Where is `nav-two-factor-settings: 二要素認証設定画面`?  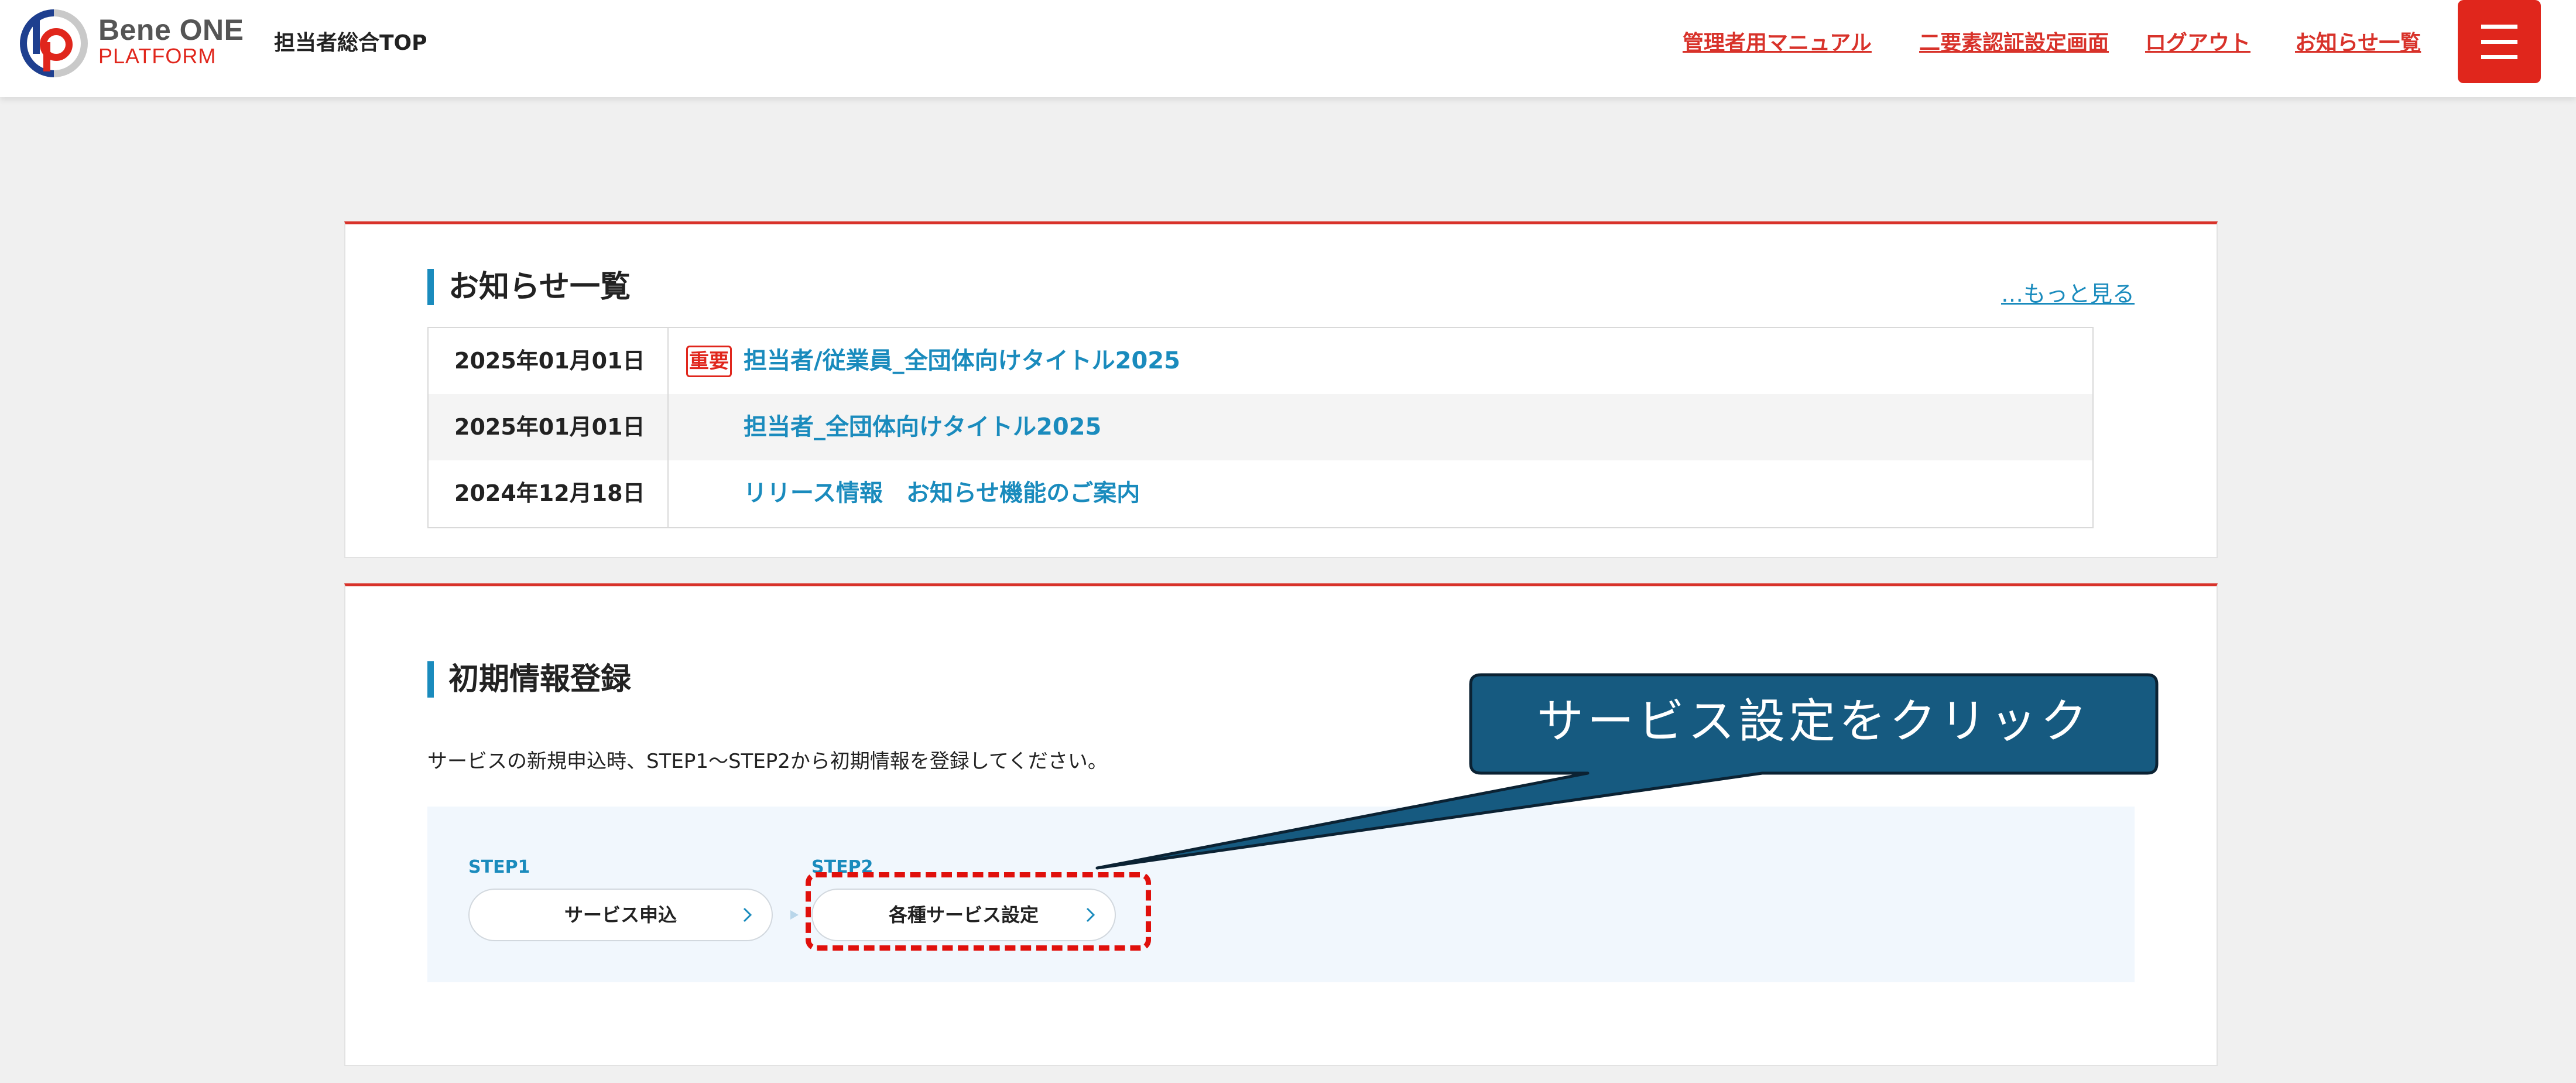 nav-two-factor-settings: 二要素認証設定画面 is located at coordinates (2014, 43).